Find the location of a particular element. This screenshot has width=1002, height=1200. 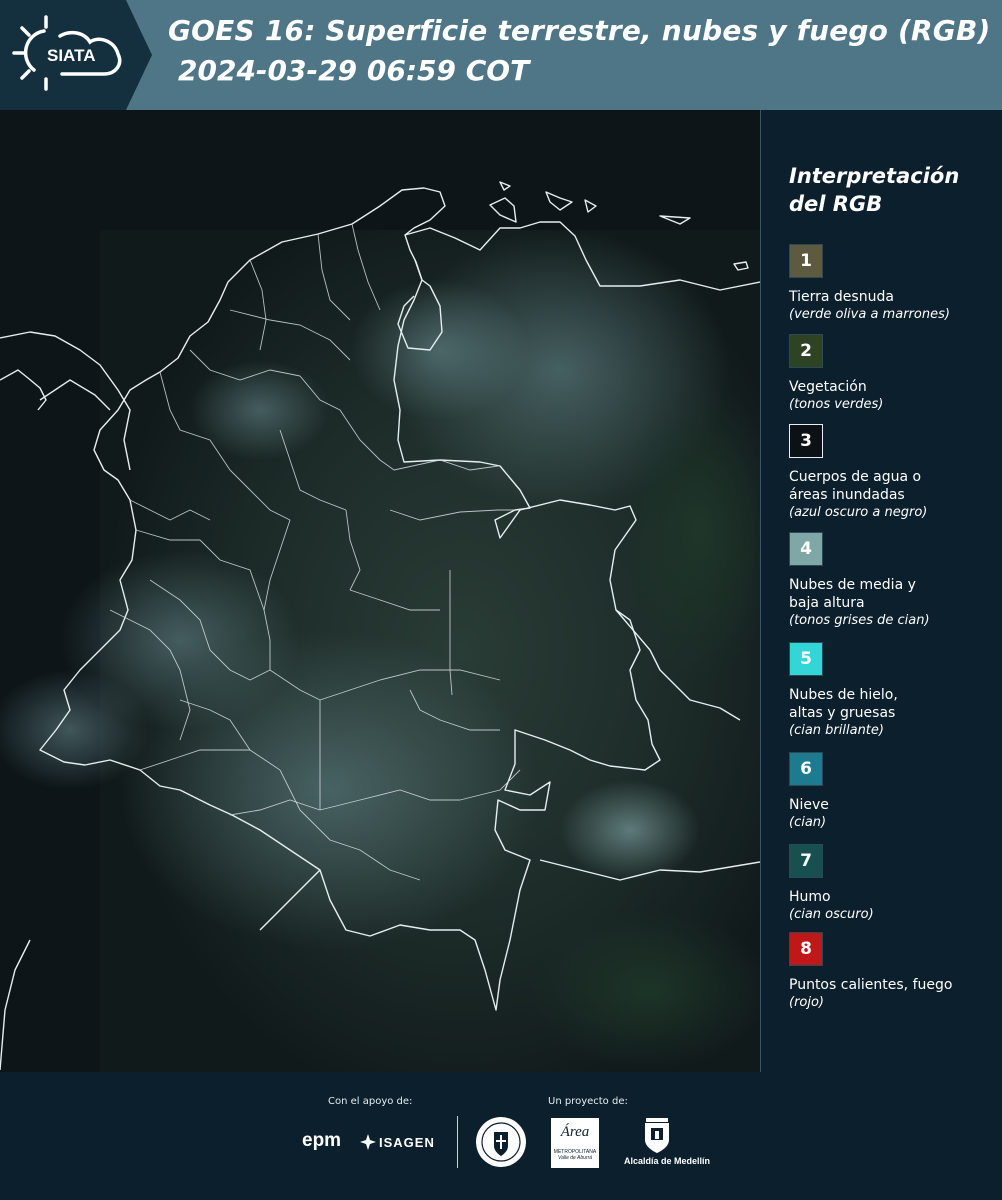

legend-title-line2: del RGB is located at coordinates (836, 204).